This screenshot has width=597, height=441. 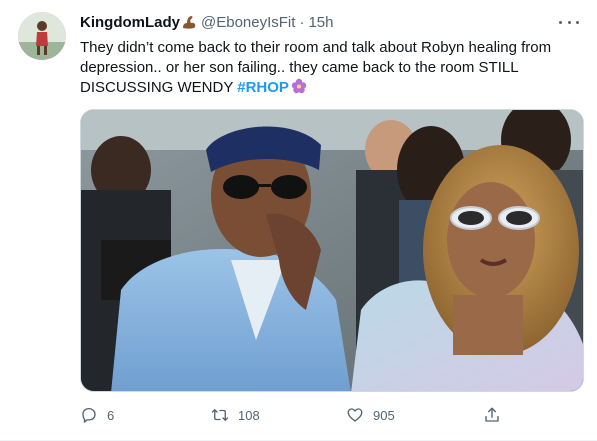 I want to click on retweet-icon, so click(x=220, y=415).